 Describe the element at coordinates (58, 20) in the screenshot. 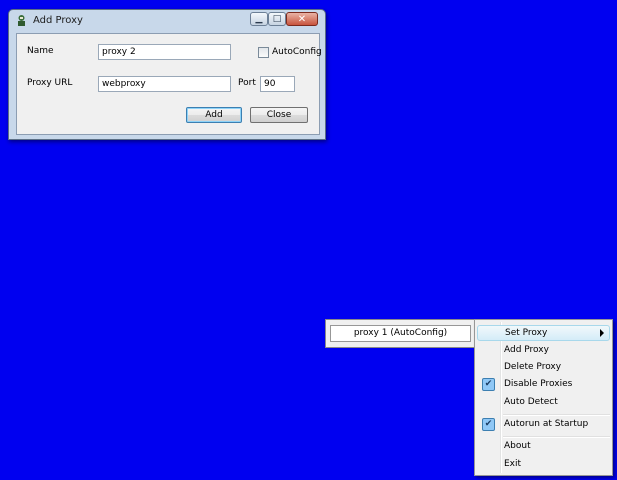

I see `window-title: Add Proxy` at that location.